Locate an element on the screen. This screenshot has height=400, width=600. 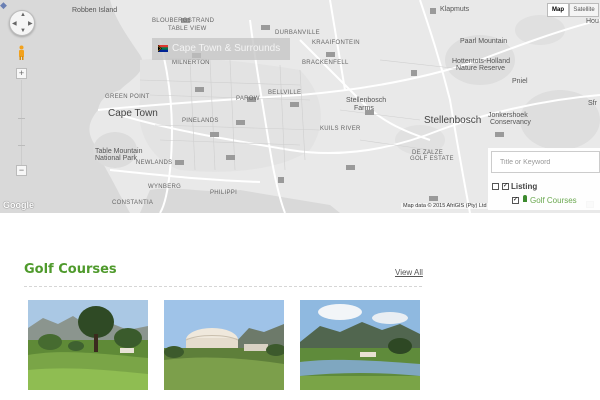
map-label: Cape Town is located at coordinates (133, 113).